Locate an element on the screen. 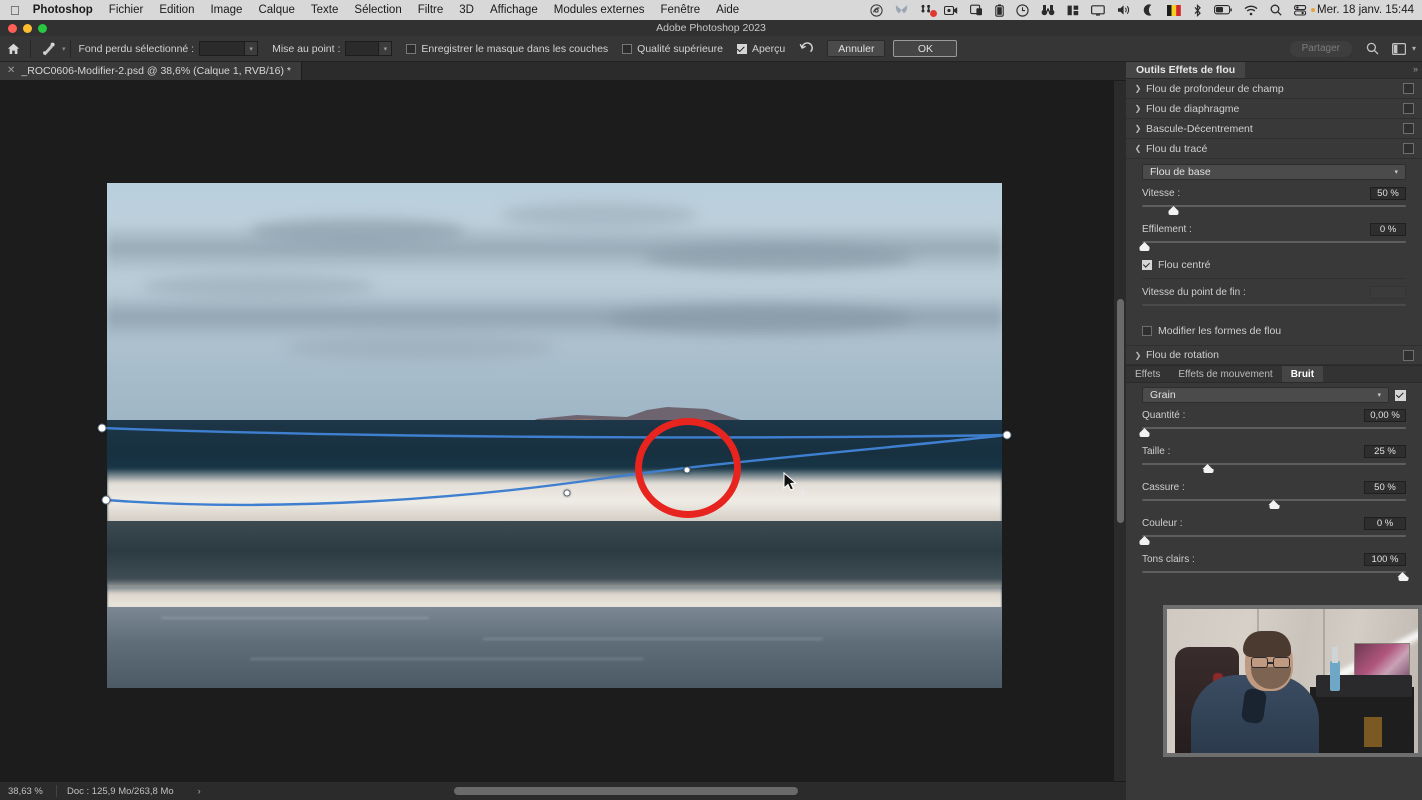 Image resolution: width=1422 pixels, height=800 pixels. menu-item-selection: Sélection is located at coordinates (377, 10).